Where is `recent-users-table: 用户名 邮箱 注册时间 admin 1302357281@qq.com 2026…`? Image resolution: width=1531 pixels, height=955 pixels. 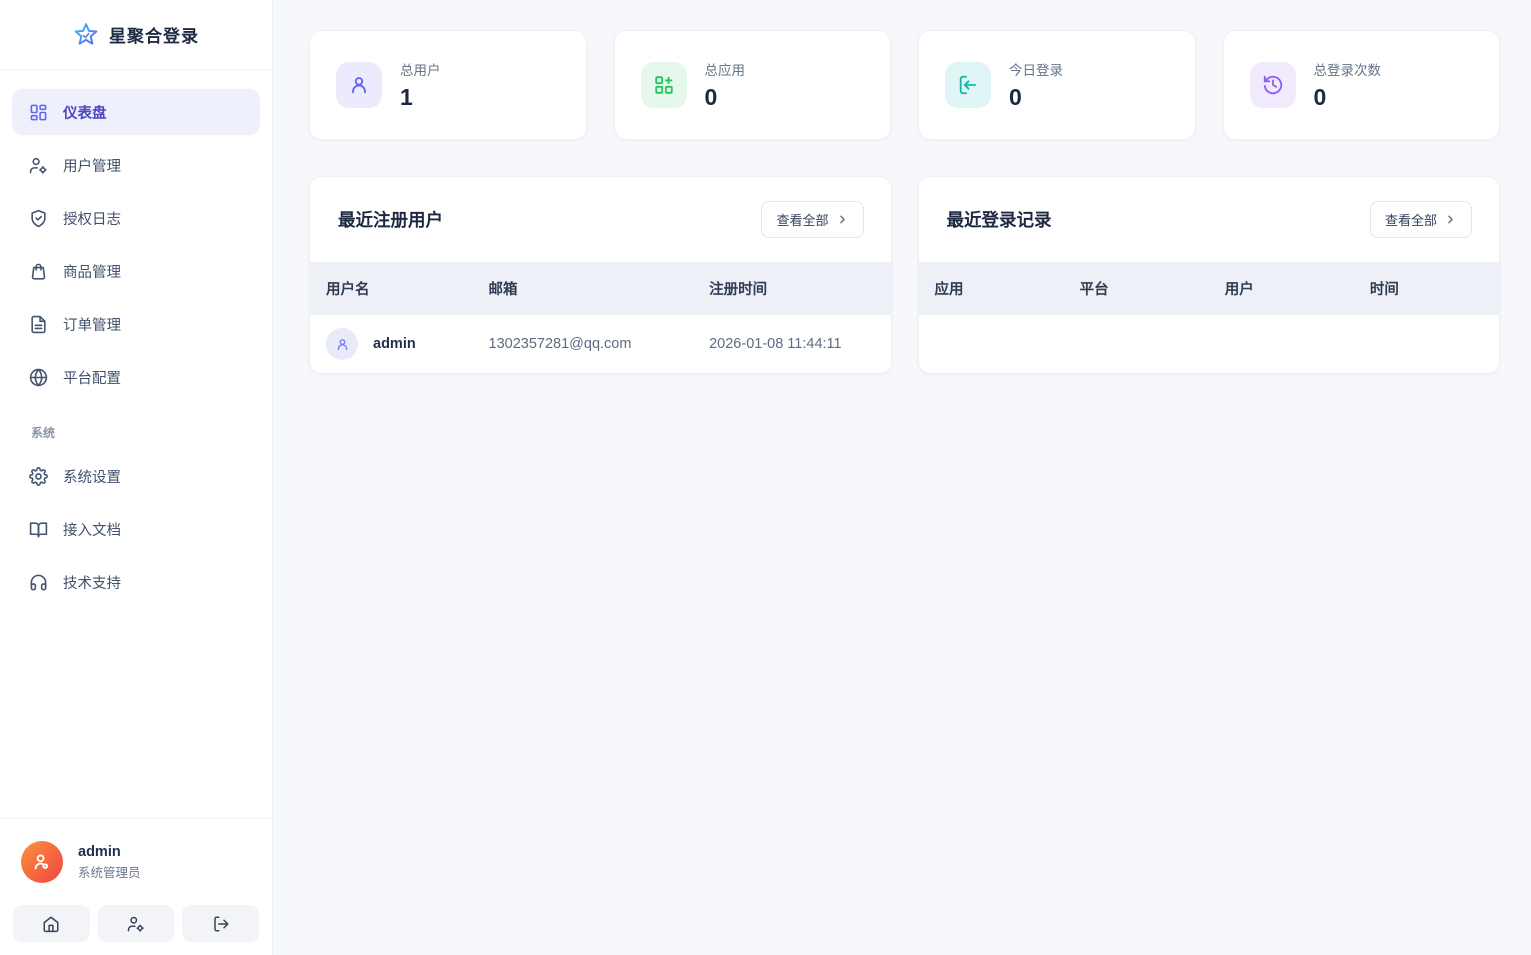
recent-users-table: 用户名 邮箱 注册时间 admin 1302357281@qq.com 2026… is located at coordinates (600, 317).